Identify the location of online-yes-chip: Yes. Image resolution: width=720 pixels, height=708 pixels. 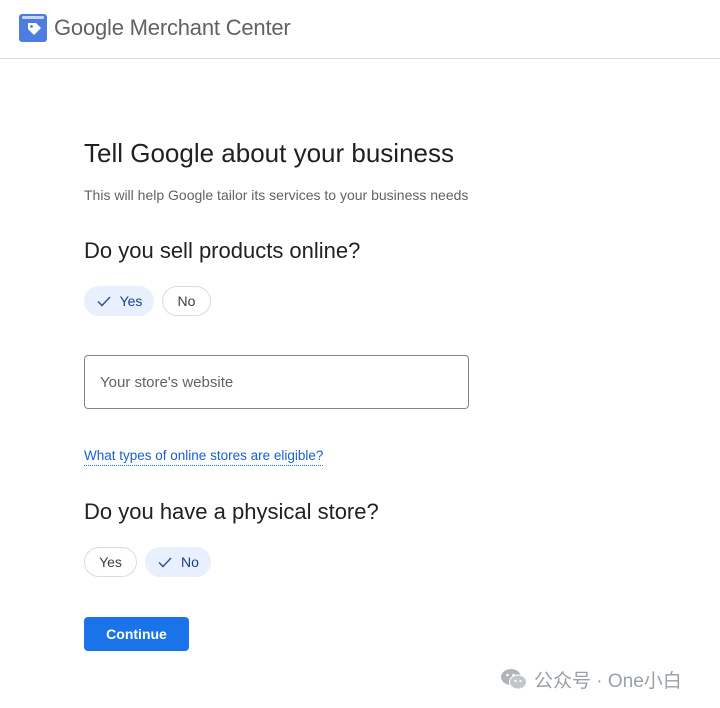
(119, 301).